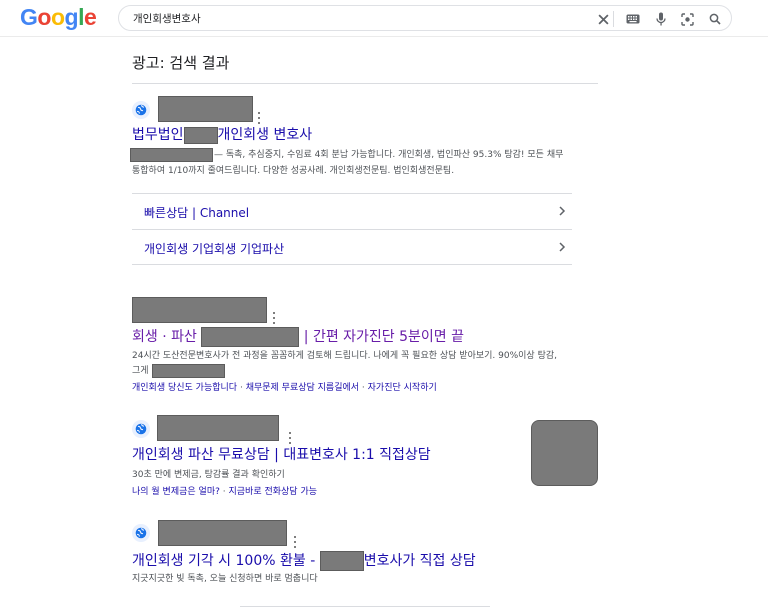  What do you see at coordinates (164, 337) in the screenshot?
I see `title-text: 회생 · 파산` at bounding box center [164, 337].